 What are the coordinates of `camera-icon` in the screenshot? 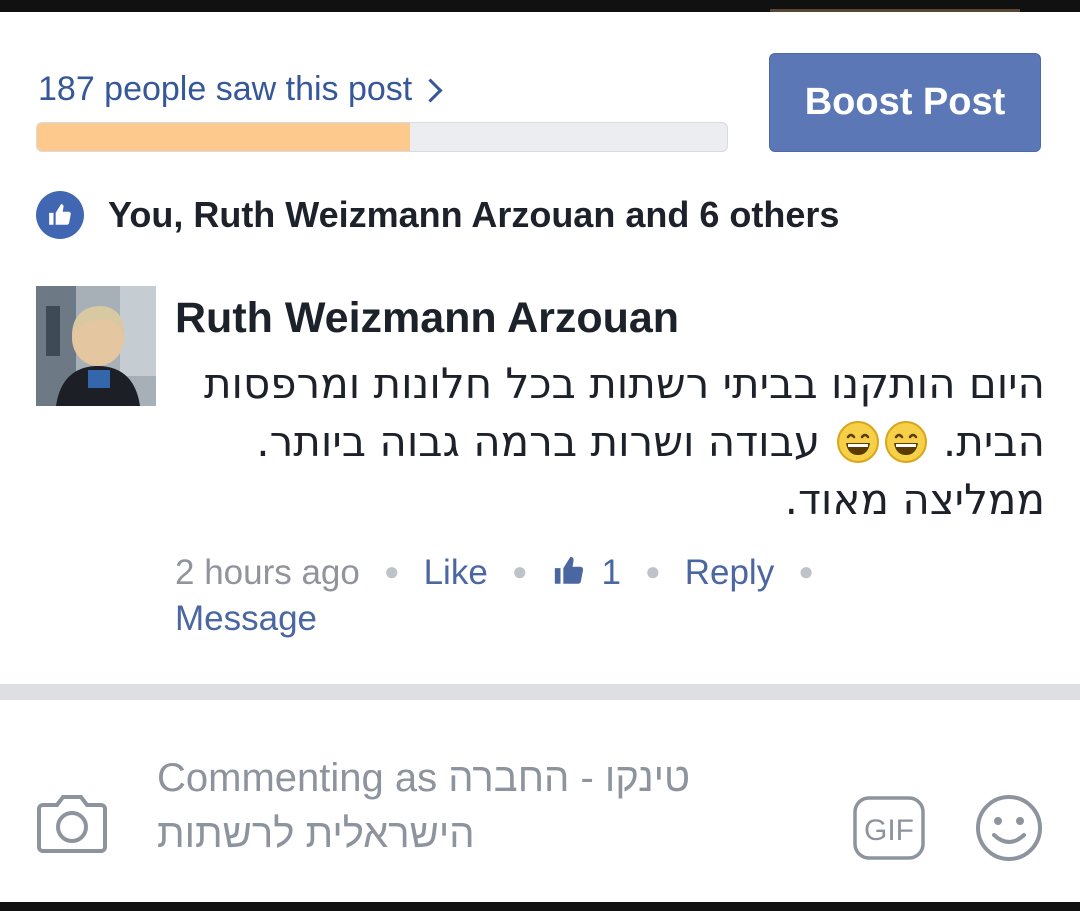 It's located at (72, 823).